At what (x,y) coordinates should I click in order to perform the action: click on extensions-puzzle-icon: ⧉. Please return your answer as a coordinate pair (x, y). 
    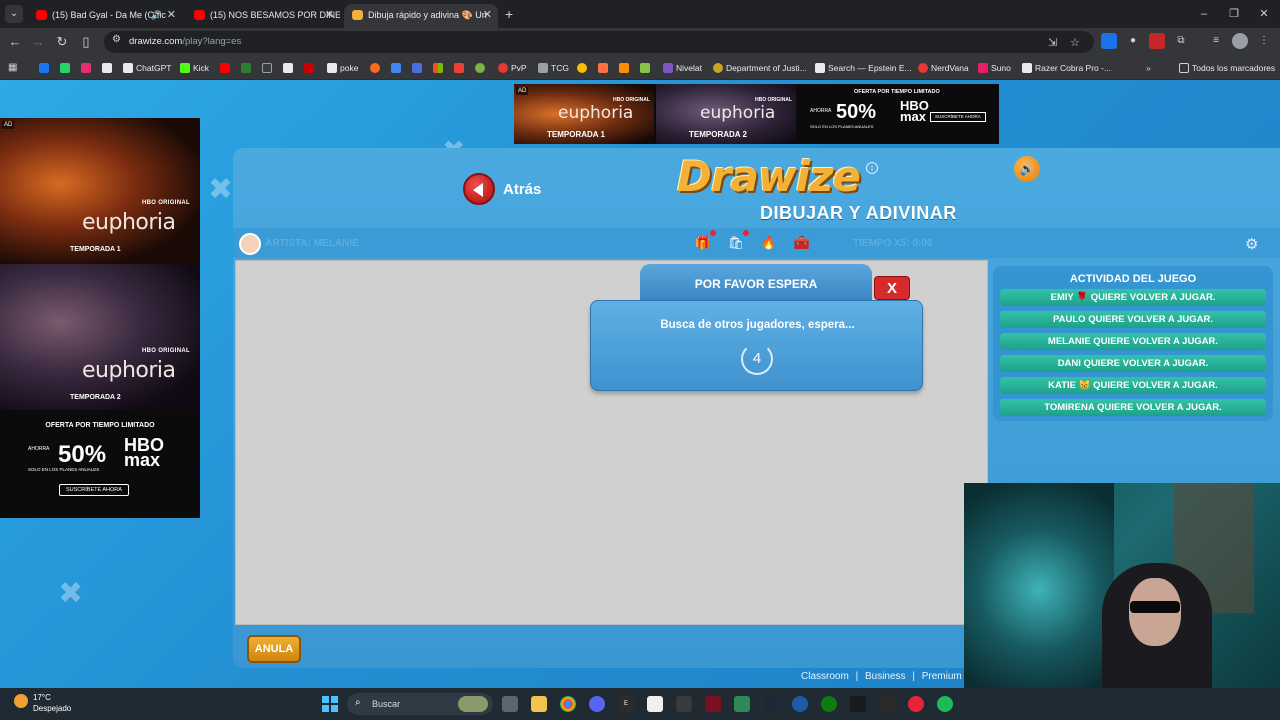
    Looking at the image, I should click on (1181, 41).